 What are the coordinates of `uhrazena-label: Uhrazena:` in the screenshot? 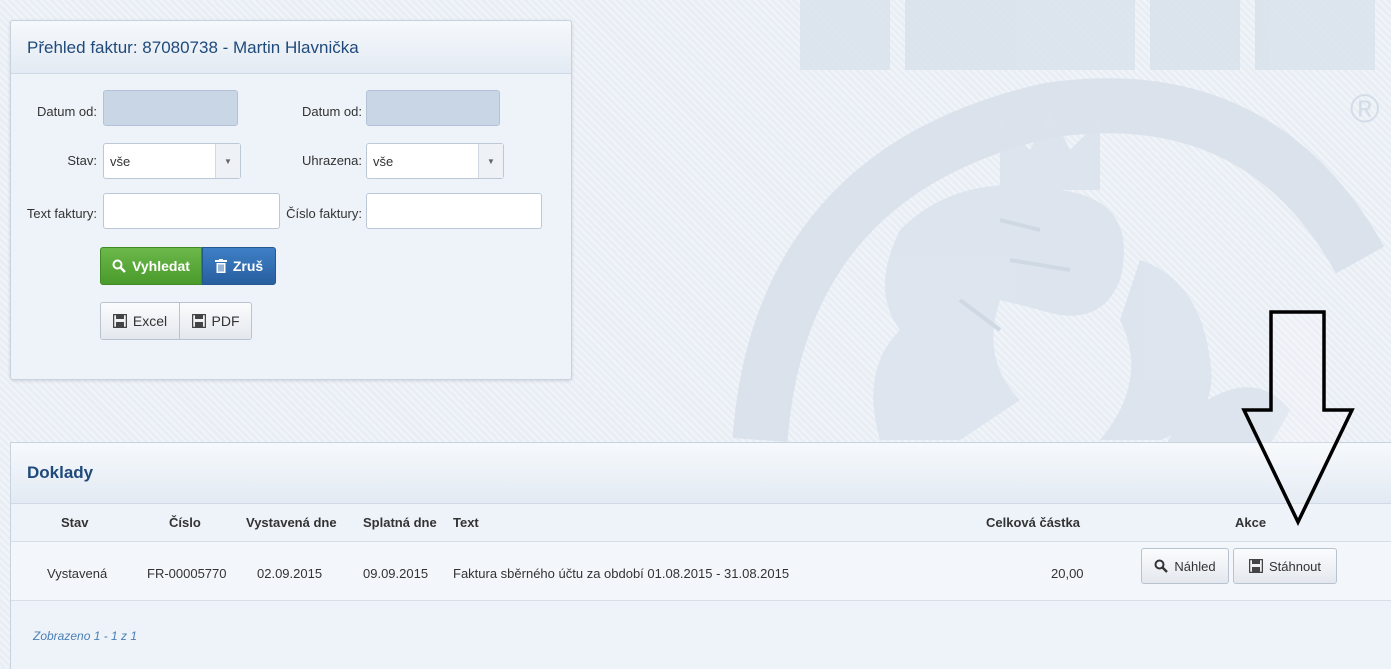 It's located at (332, 160).